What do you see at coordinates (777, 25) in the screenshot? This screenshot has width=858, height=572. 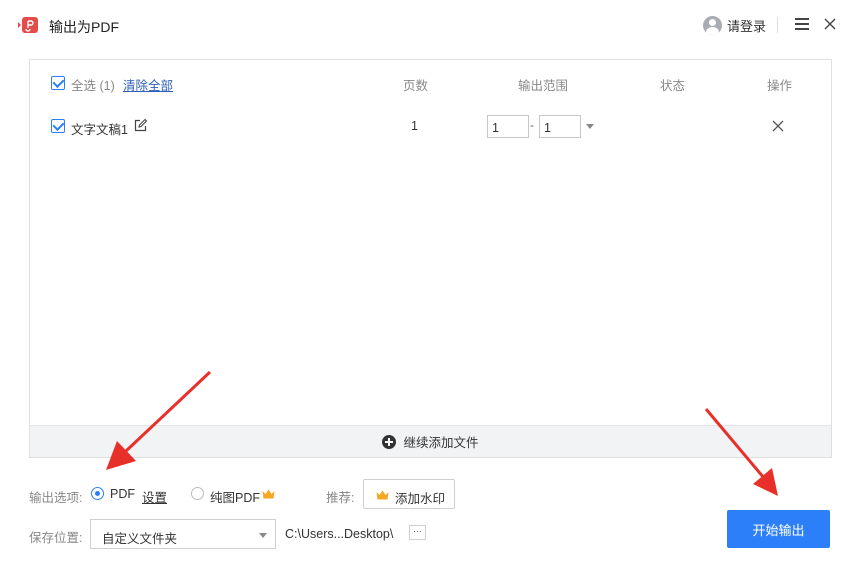 I see `titlebar-divider` at bounding box center [777, 25].